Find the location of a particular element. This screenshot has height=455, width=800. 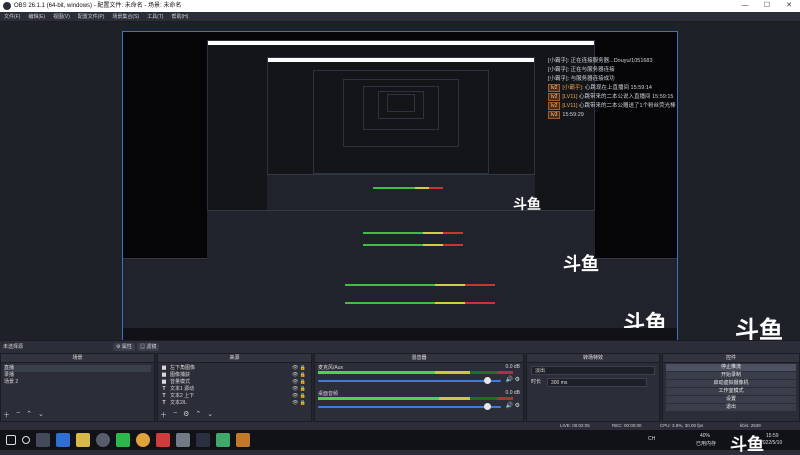

scene-item: 录播 is located at coordinates (77, 375).